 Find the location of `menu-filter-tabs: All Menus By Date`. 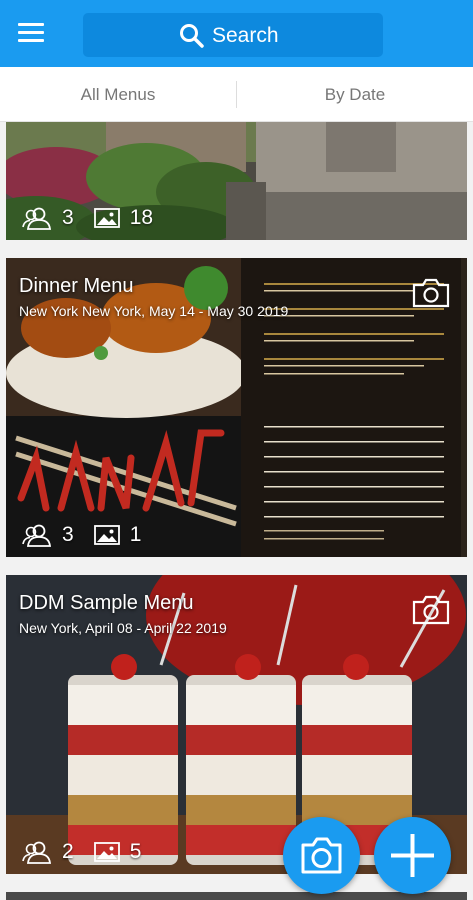

menu-filter-tabs: All Menus By Date is located at coordinates (236, 94).